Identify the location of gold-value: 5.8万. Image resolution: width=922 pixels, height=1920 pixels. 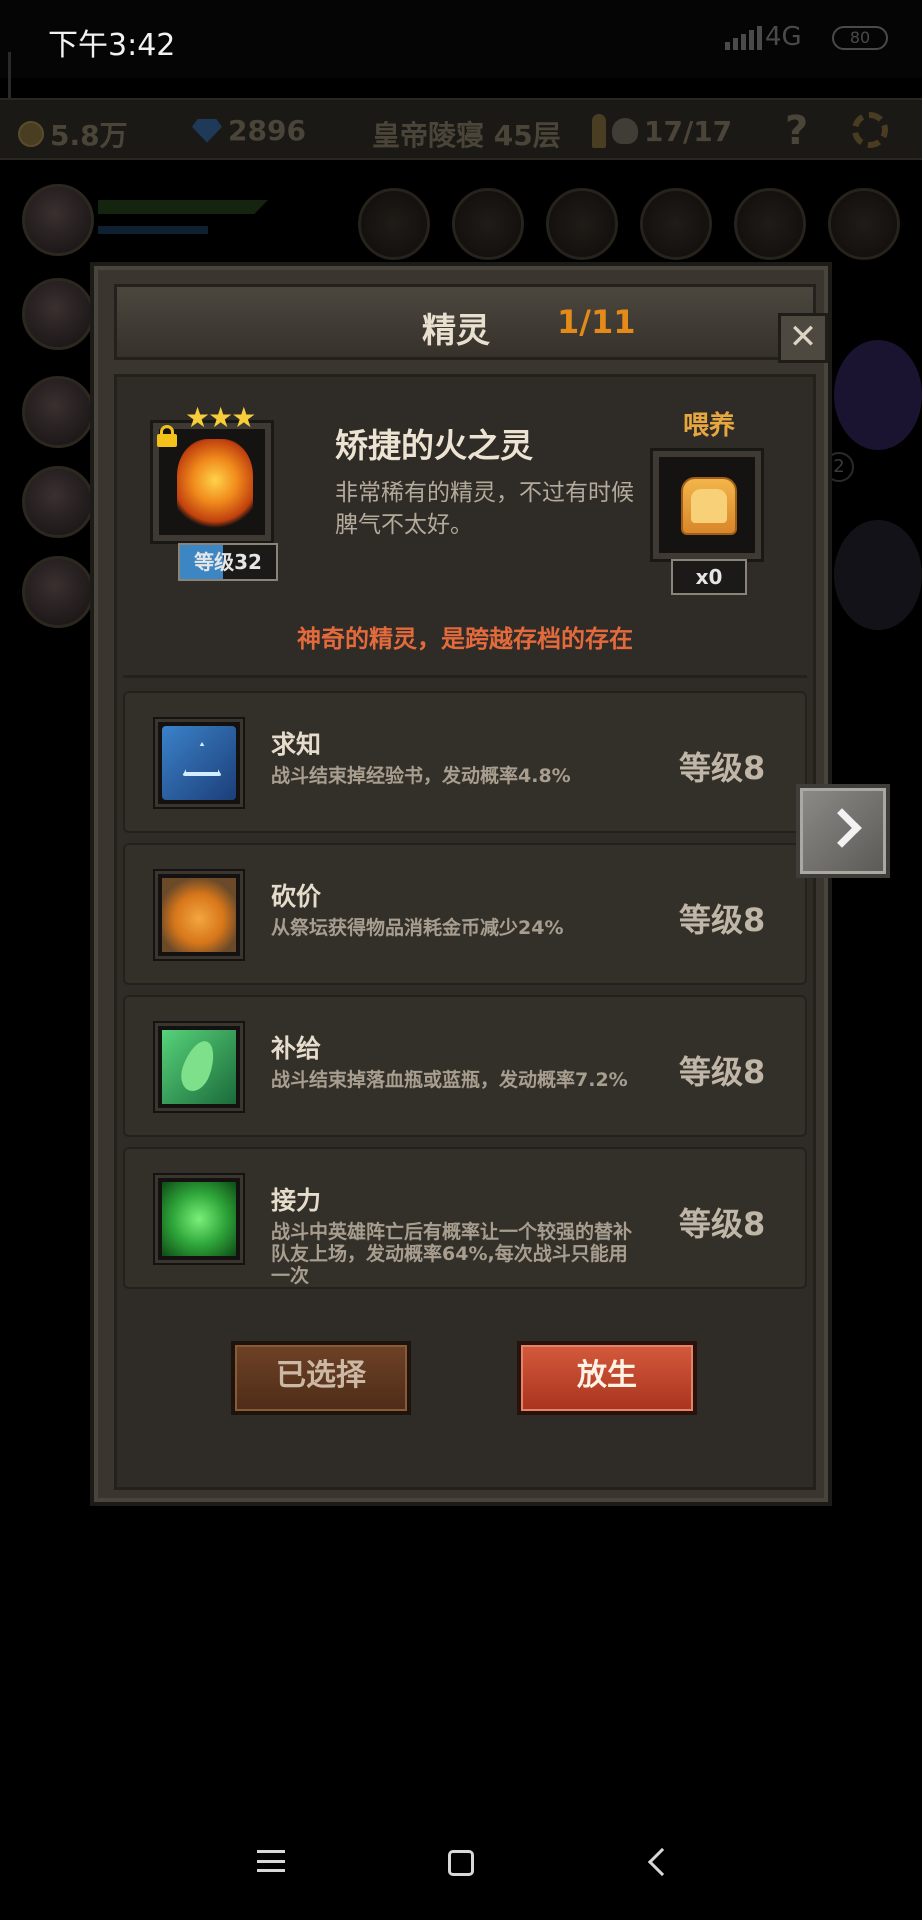
(89, 135).